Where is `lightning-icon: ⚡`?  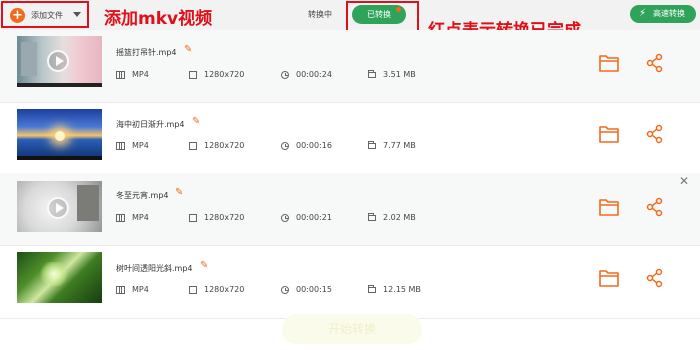
lightning-icon: ⚡ is located at coordinates (643, 13).